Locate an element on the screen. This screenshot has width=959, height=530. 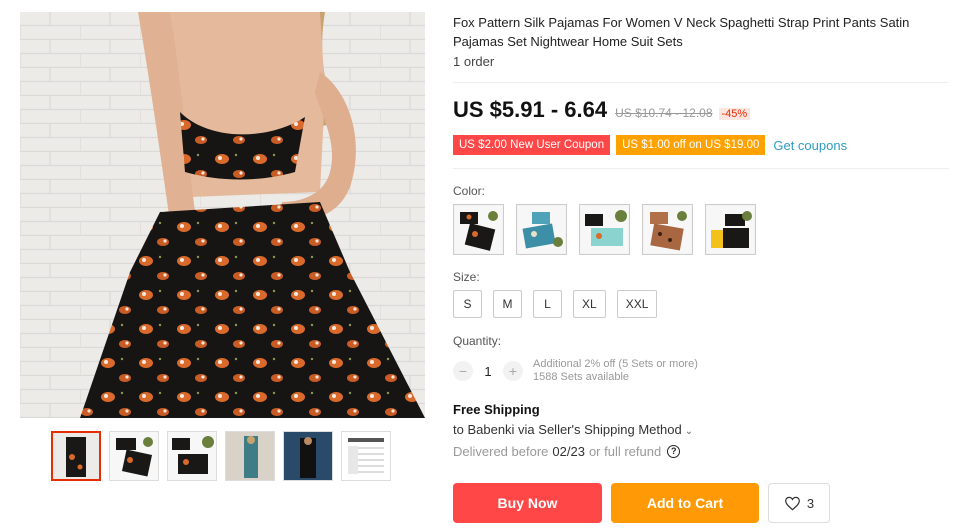
color-option-blue-floral is located at coordinates (541, 229).